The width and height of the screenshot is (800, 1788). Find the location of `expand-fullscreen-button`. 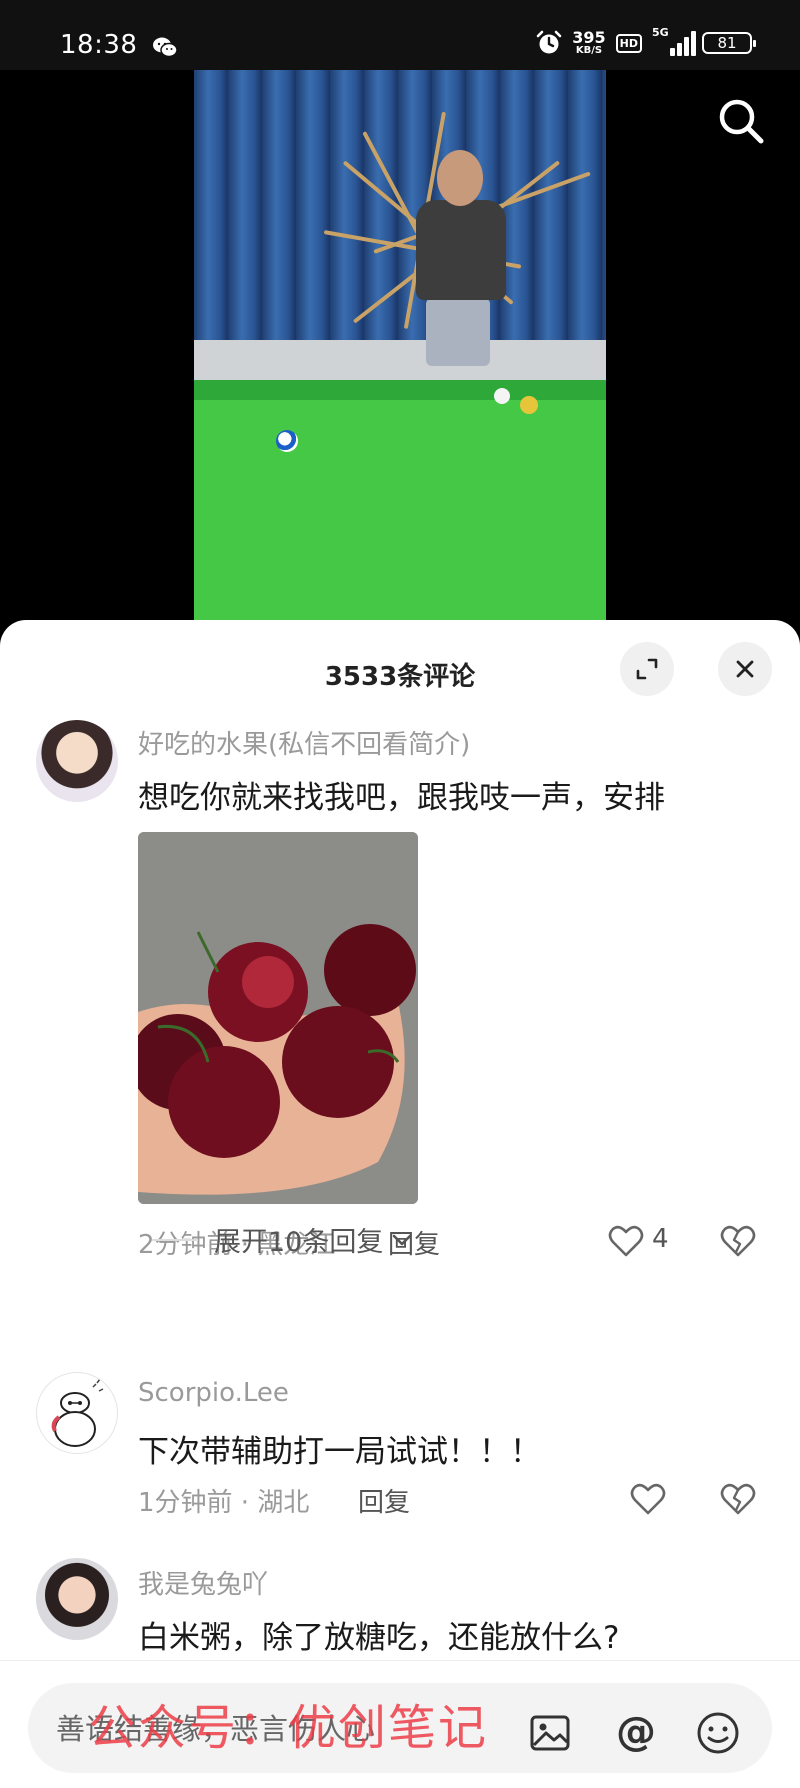

expand-fullscreen-button is located at coordinates (647, 669).